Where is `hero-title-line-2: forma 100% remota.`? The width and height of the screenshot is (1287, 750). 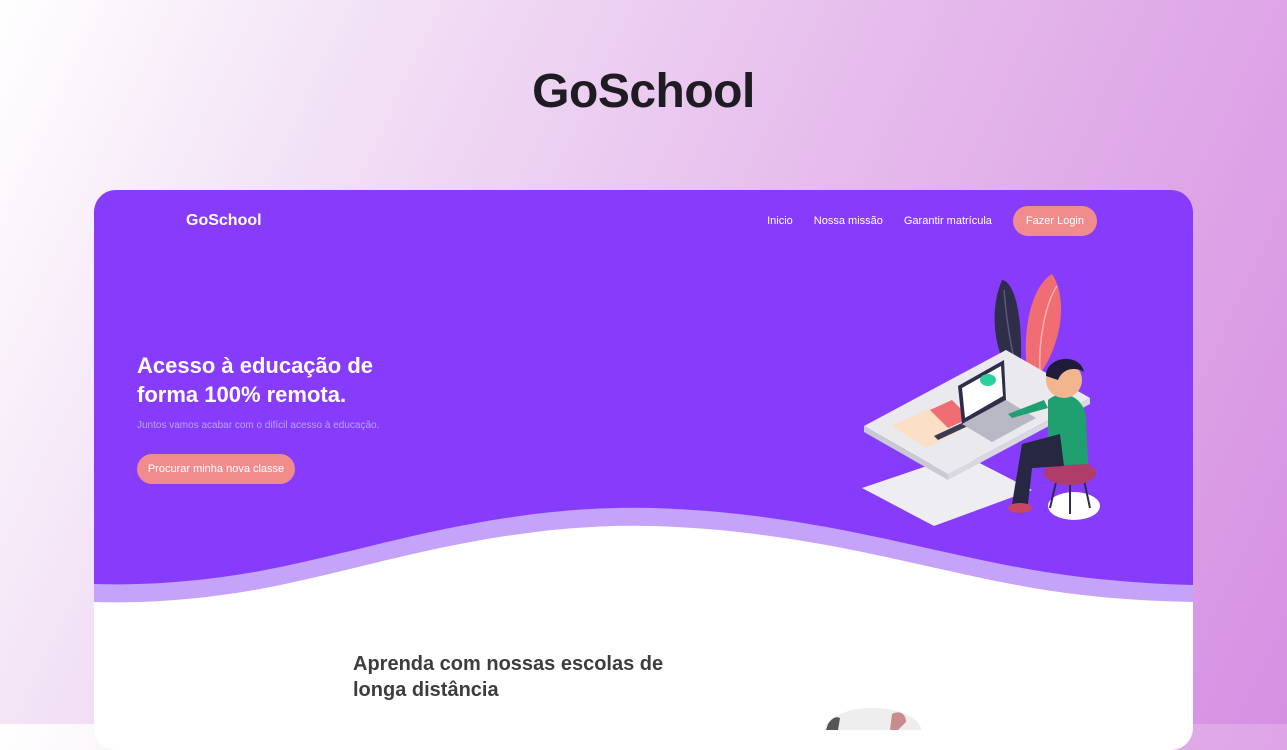
hero-title-line-2: forma 100% remota. is located at coordinates (242, 394).